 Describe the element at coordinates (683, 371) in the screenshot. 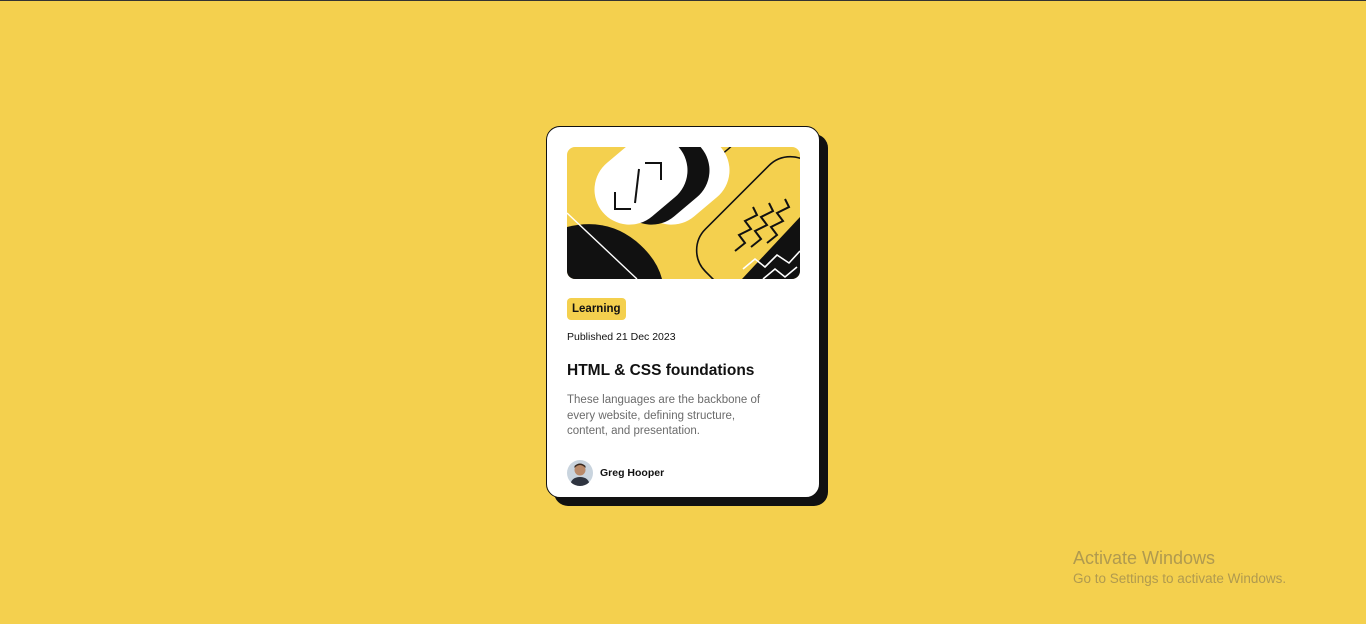

I see `article-title: HTML & CSS foundations` at that location.